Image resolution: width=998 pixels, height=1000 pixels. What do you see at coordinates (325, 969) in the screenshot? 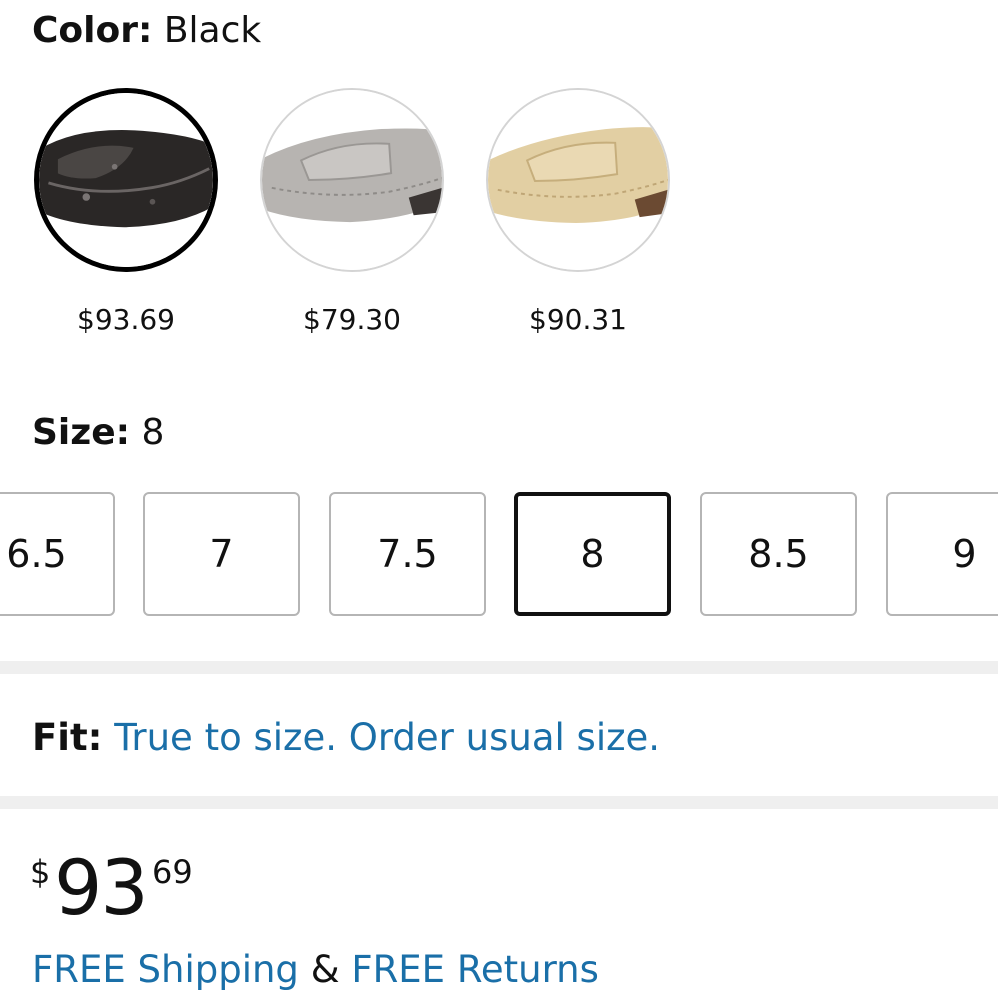
I see `shipping-ampersand: &` at bounding box center [325, 969].